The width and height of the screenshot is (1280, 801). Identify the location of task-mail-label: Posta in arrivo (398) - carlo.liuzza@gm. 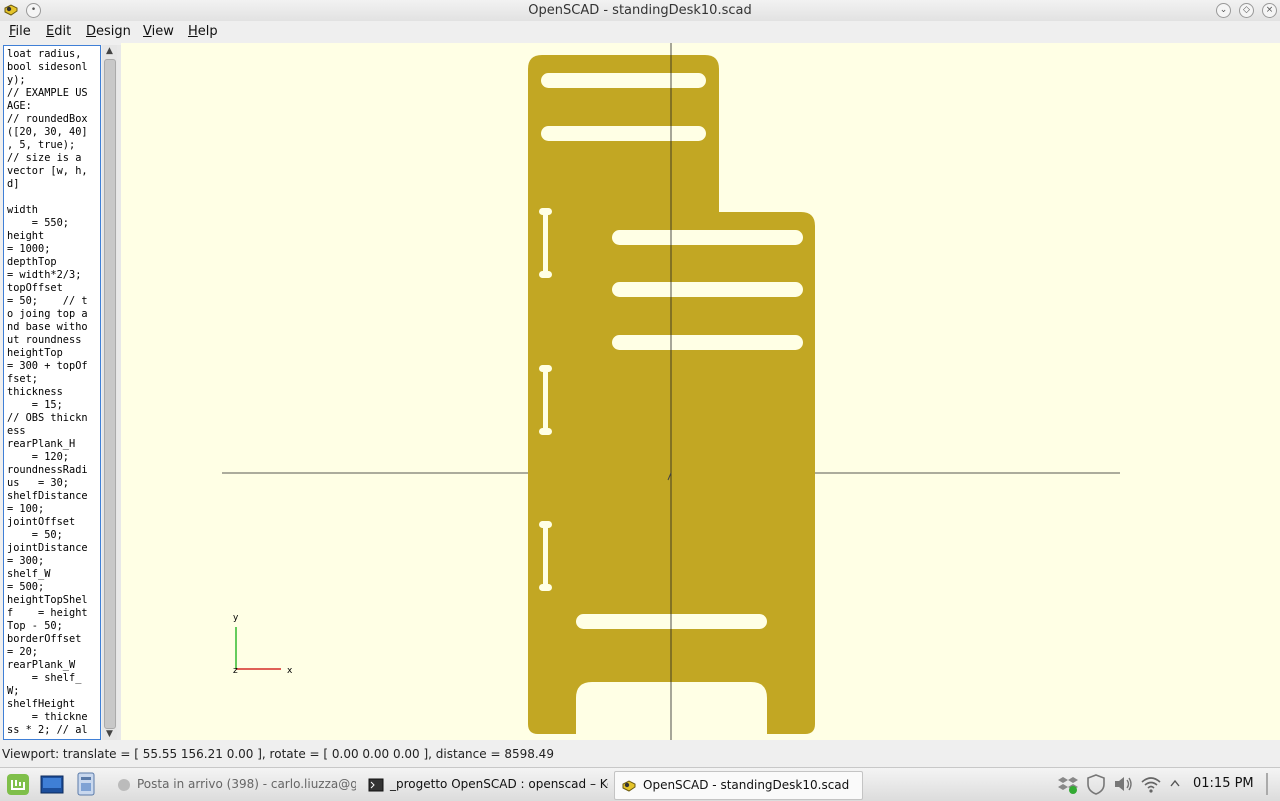
(246, 784).